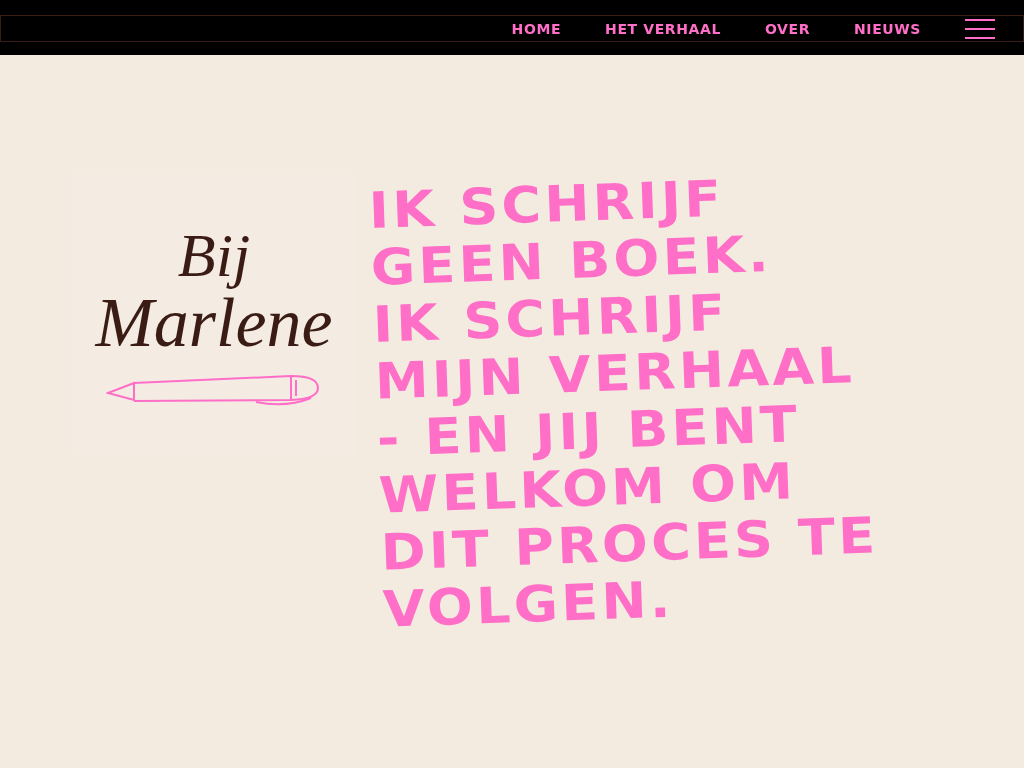 The image size is (1024, 768). What do you see at coordinates (887, 28) in the screenshot?
I see `nav-link: NIEUWS` at bounding box center [887, 28].